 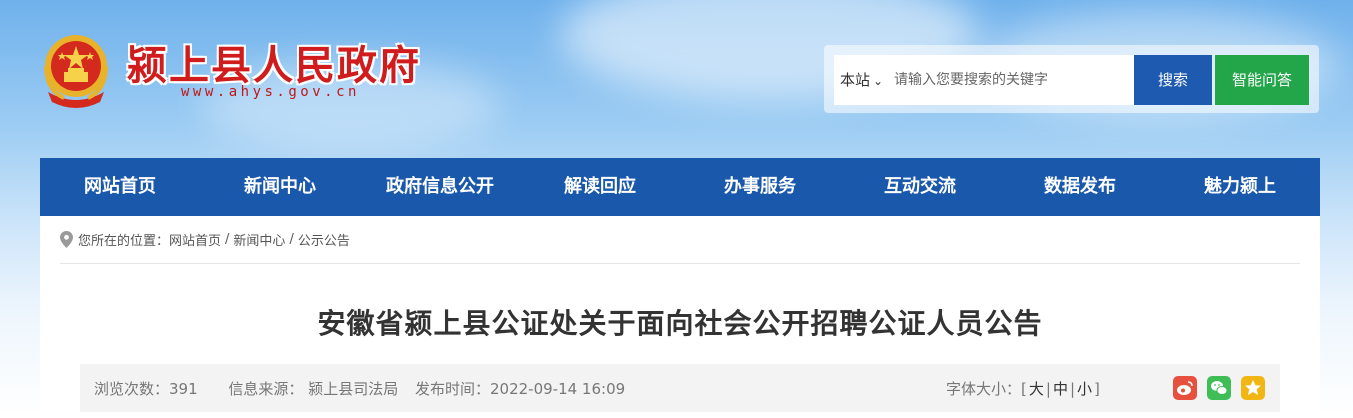 What do you see at coordinates (274, 62) in the screenshot?
I see `site-title: 颍上县人民政府` at bounding box center [274, 62].